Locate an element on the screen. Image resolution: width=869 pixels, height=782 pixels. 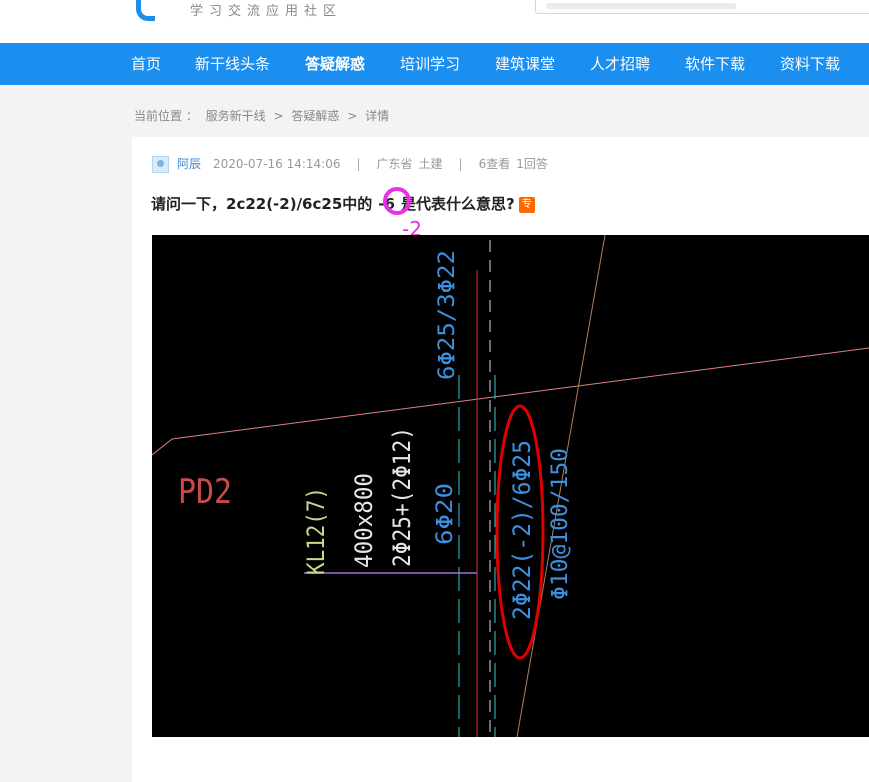
question-title: 请问一下，2c22(-2)/6c25中的 -6 是代表什么意思? 专 is located at coordinates (343, 203).